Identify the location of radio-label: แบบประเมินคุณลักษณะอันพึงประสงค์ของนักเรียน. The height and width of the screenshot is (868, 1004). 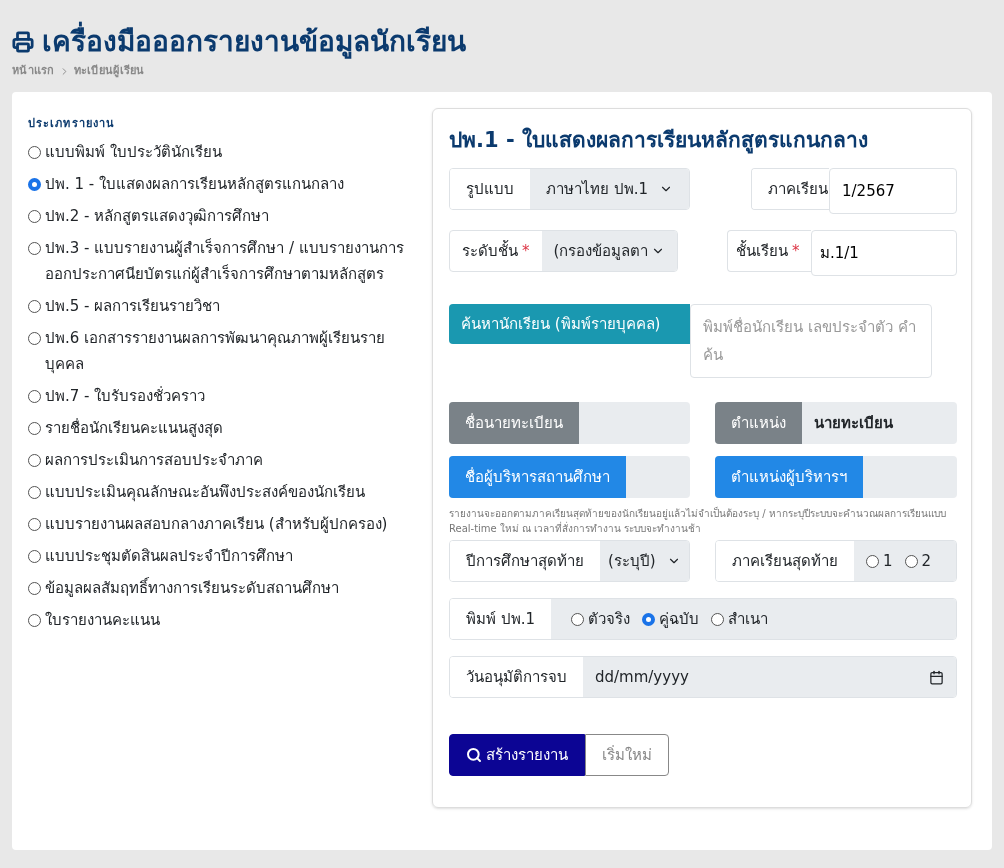
(196, 492).